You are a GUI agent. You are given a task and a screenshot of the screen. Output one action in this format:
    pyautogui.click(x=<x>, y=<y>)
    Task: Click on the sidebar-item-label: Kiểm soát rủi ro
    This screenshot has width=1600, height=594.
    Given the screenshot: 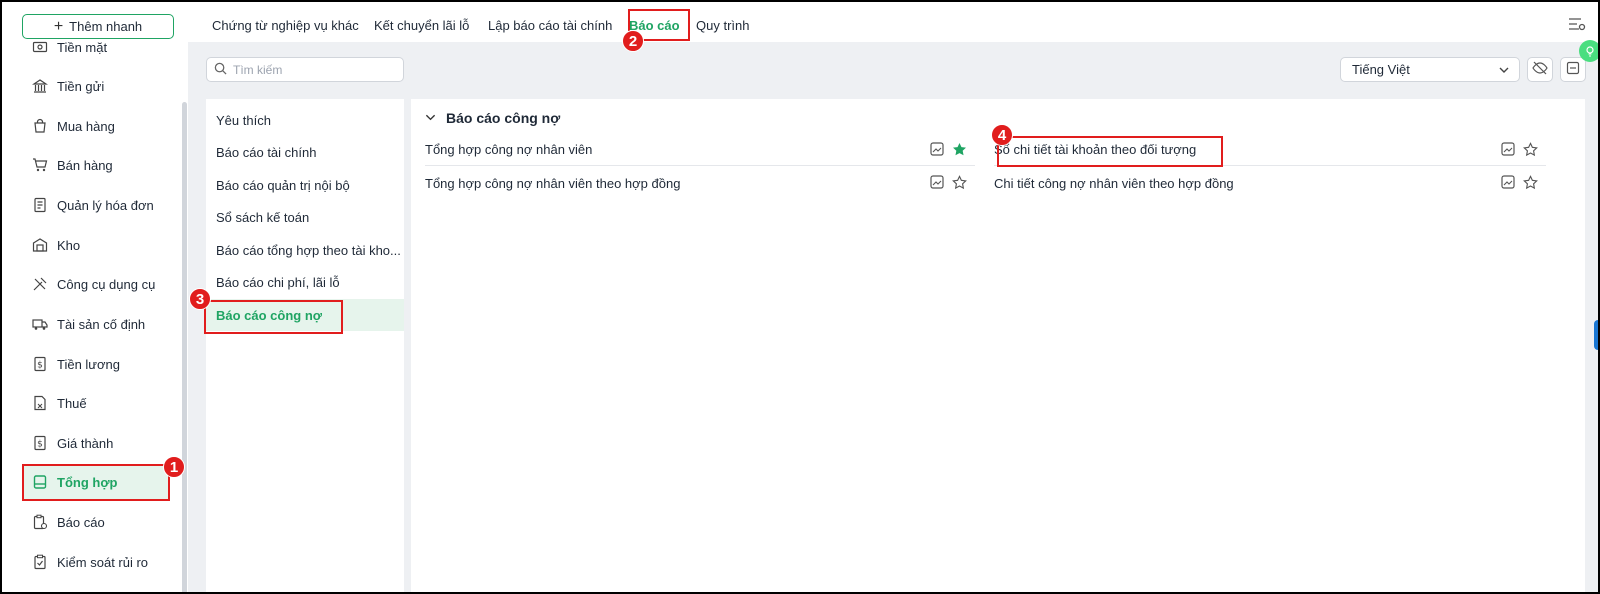 What is the action you would take?
    pyautogui.click(x=103, y=562)
    